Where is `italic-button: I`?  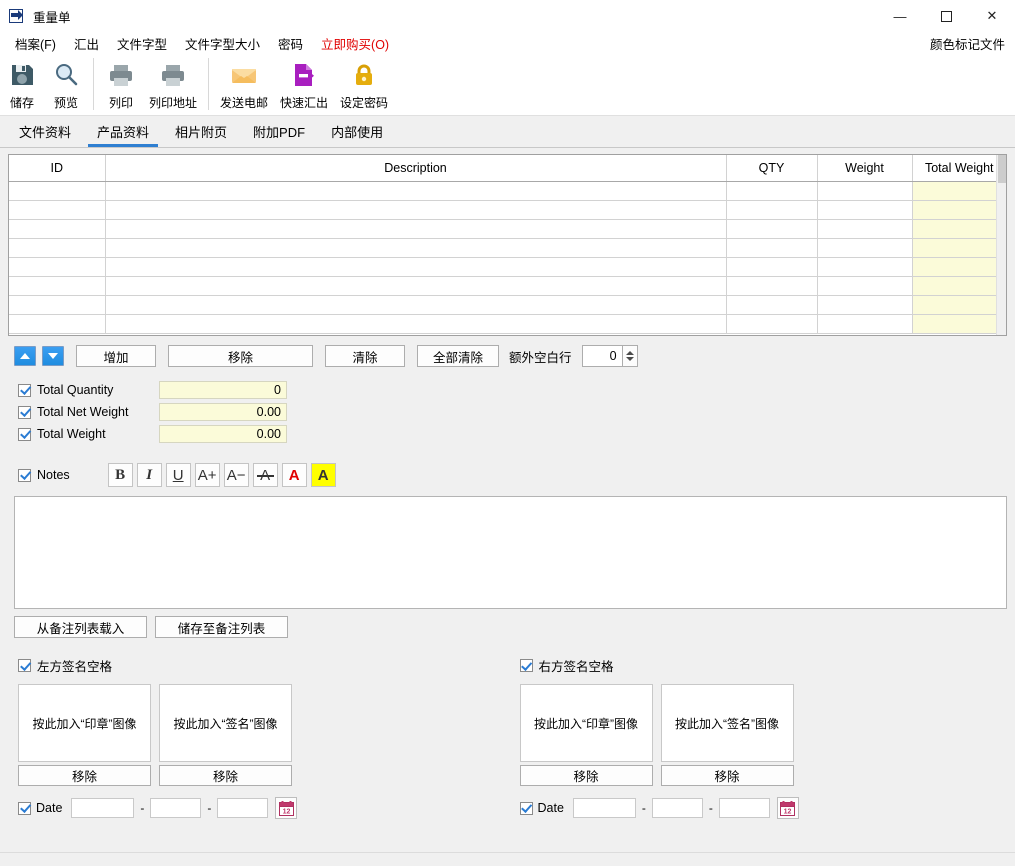
italic-button: I is located at coordinates (149, 475).